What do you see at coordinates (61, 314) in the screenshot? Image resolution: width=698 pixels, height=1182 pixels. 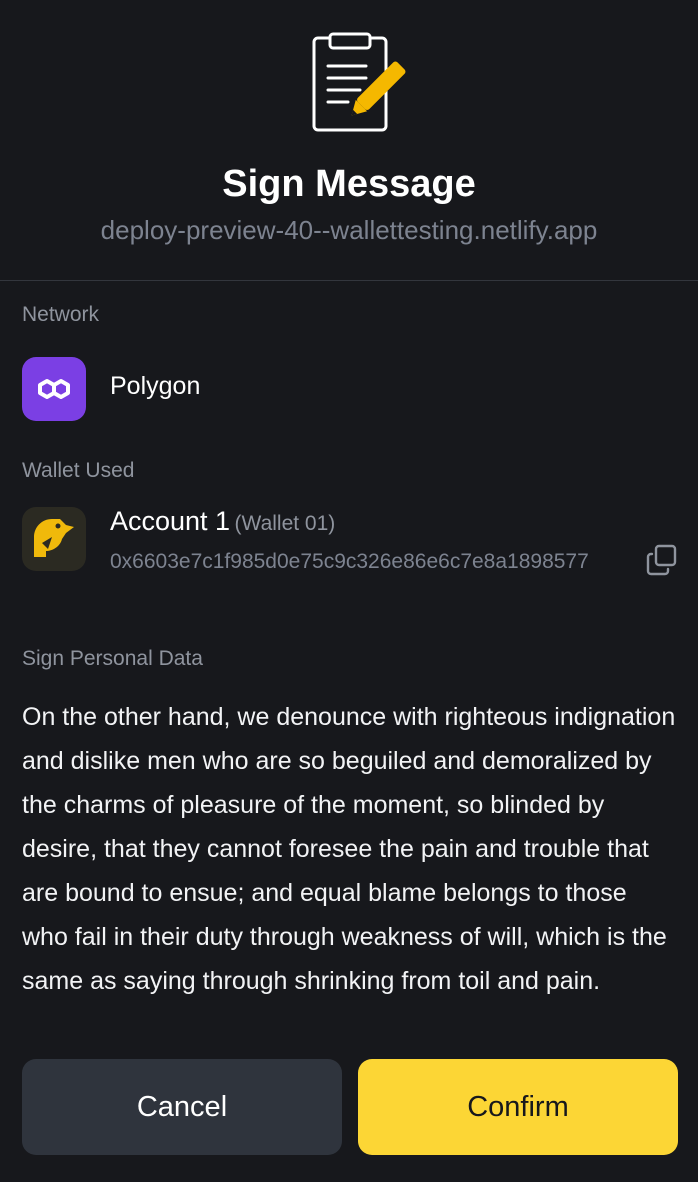 I see `network-label: Network` at bounding box center [61, 314].